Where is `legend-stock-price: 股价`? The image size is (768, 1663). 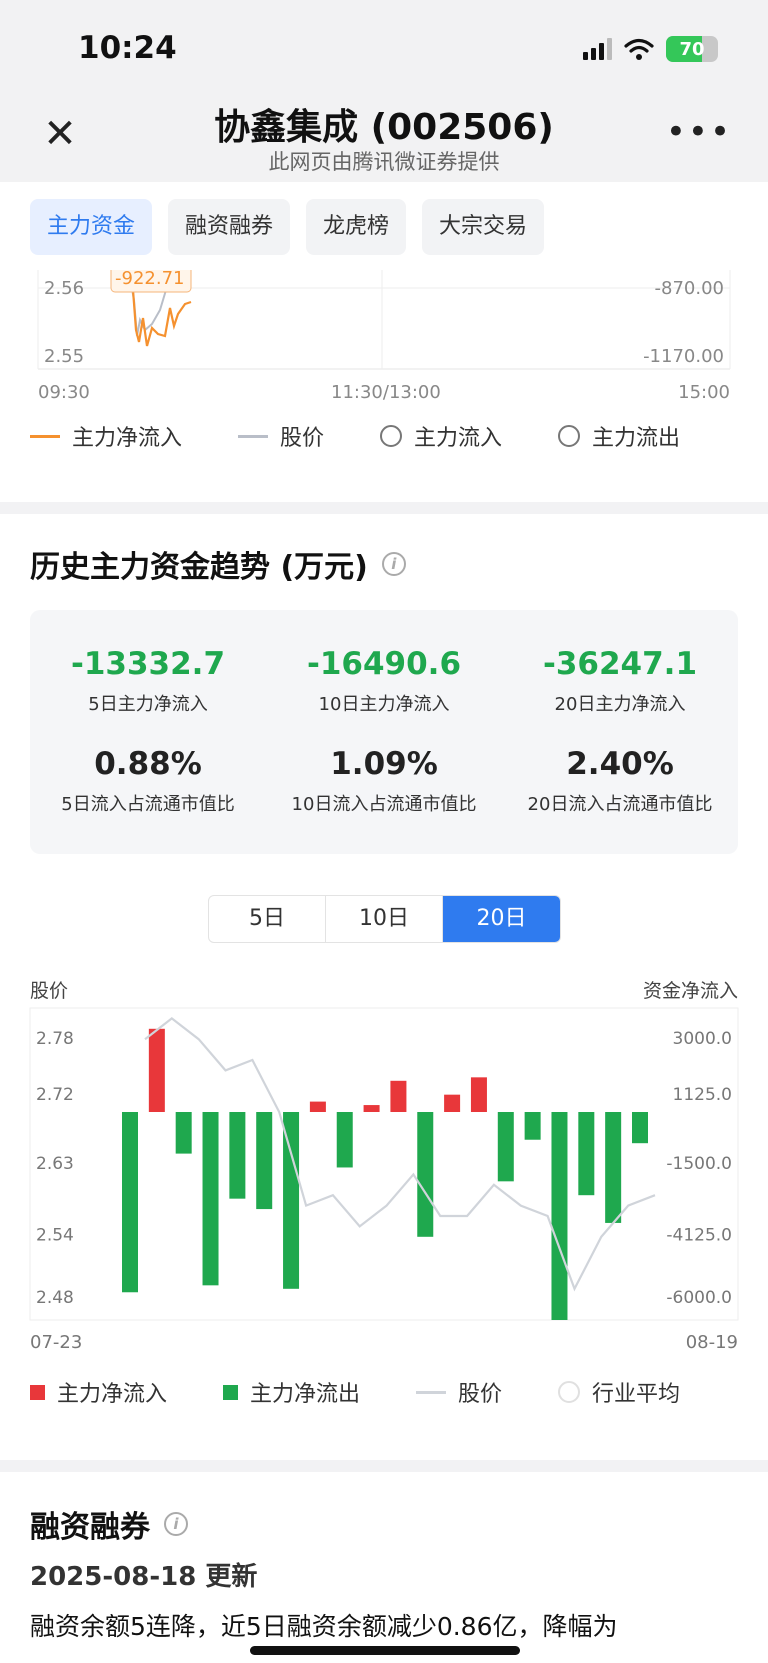 legend-stock-price: 股价 is located at coordinates (459, 1392).